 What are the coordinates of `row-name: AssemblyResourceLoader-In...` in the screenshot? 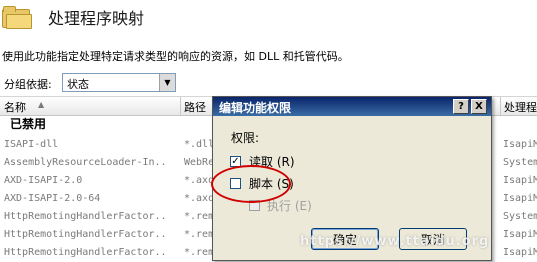 It's located at (86, 162).